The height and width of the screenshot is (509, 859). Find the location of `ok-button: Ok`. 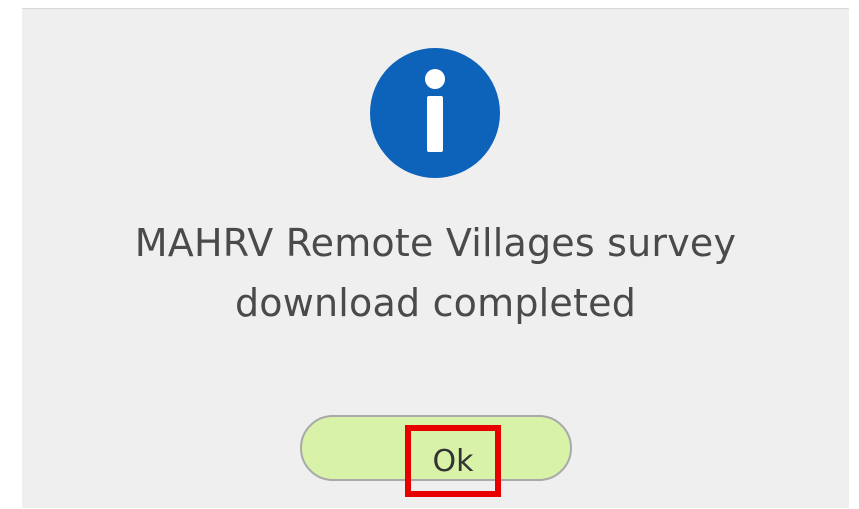

ok-button: Ok is located at coordinates (436, 456).